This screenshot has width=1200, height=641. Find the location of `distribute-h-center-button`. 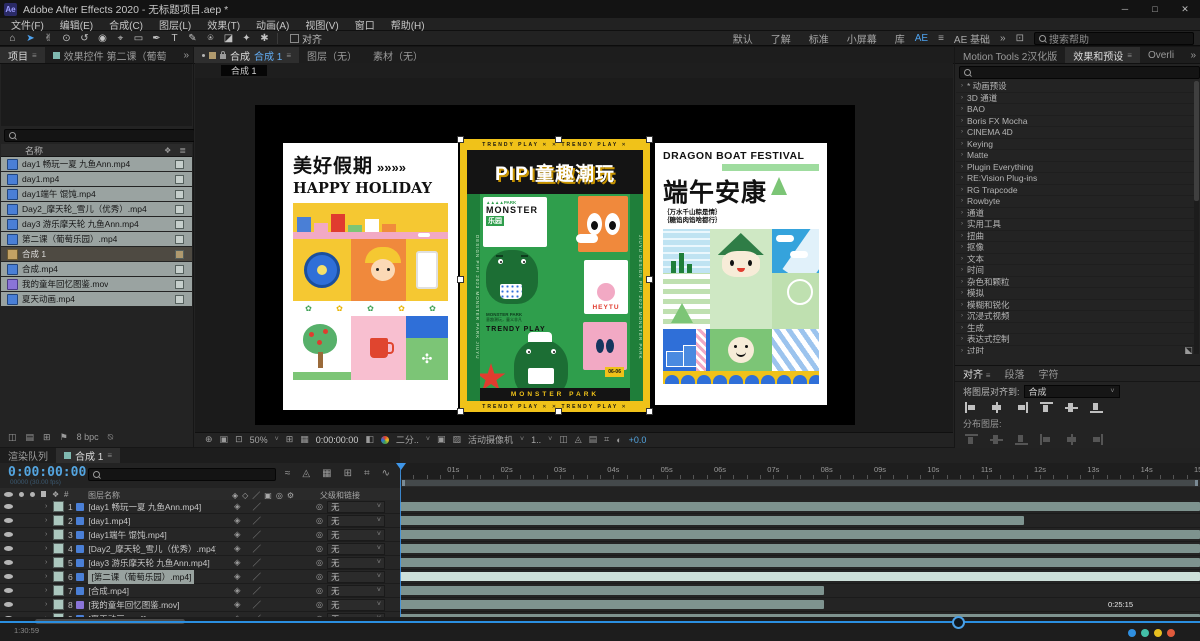

distribute-h-center-button is located at coordinates (1071, 439).